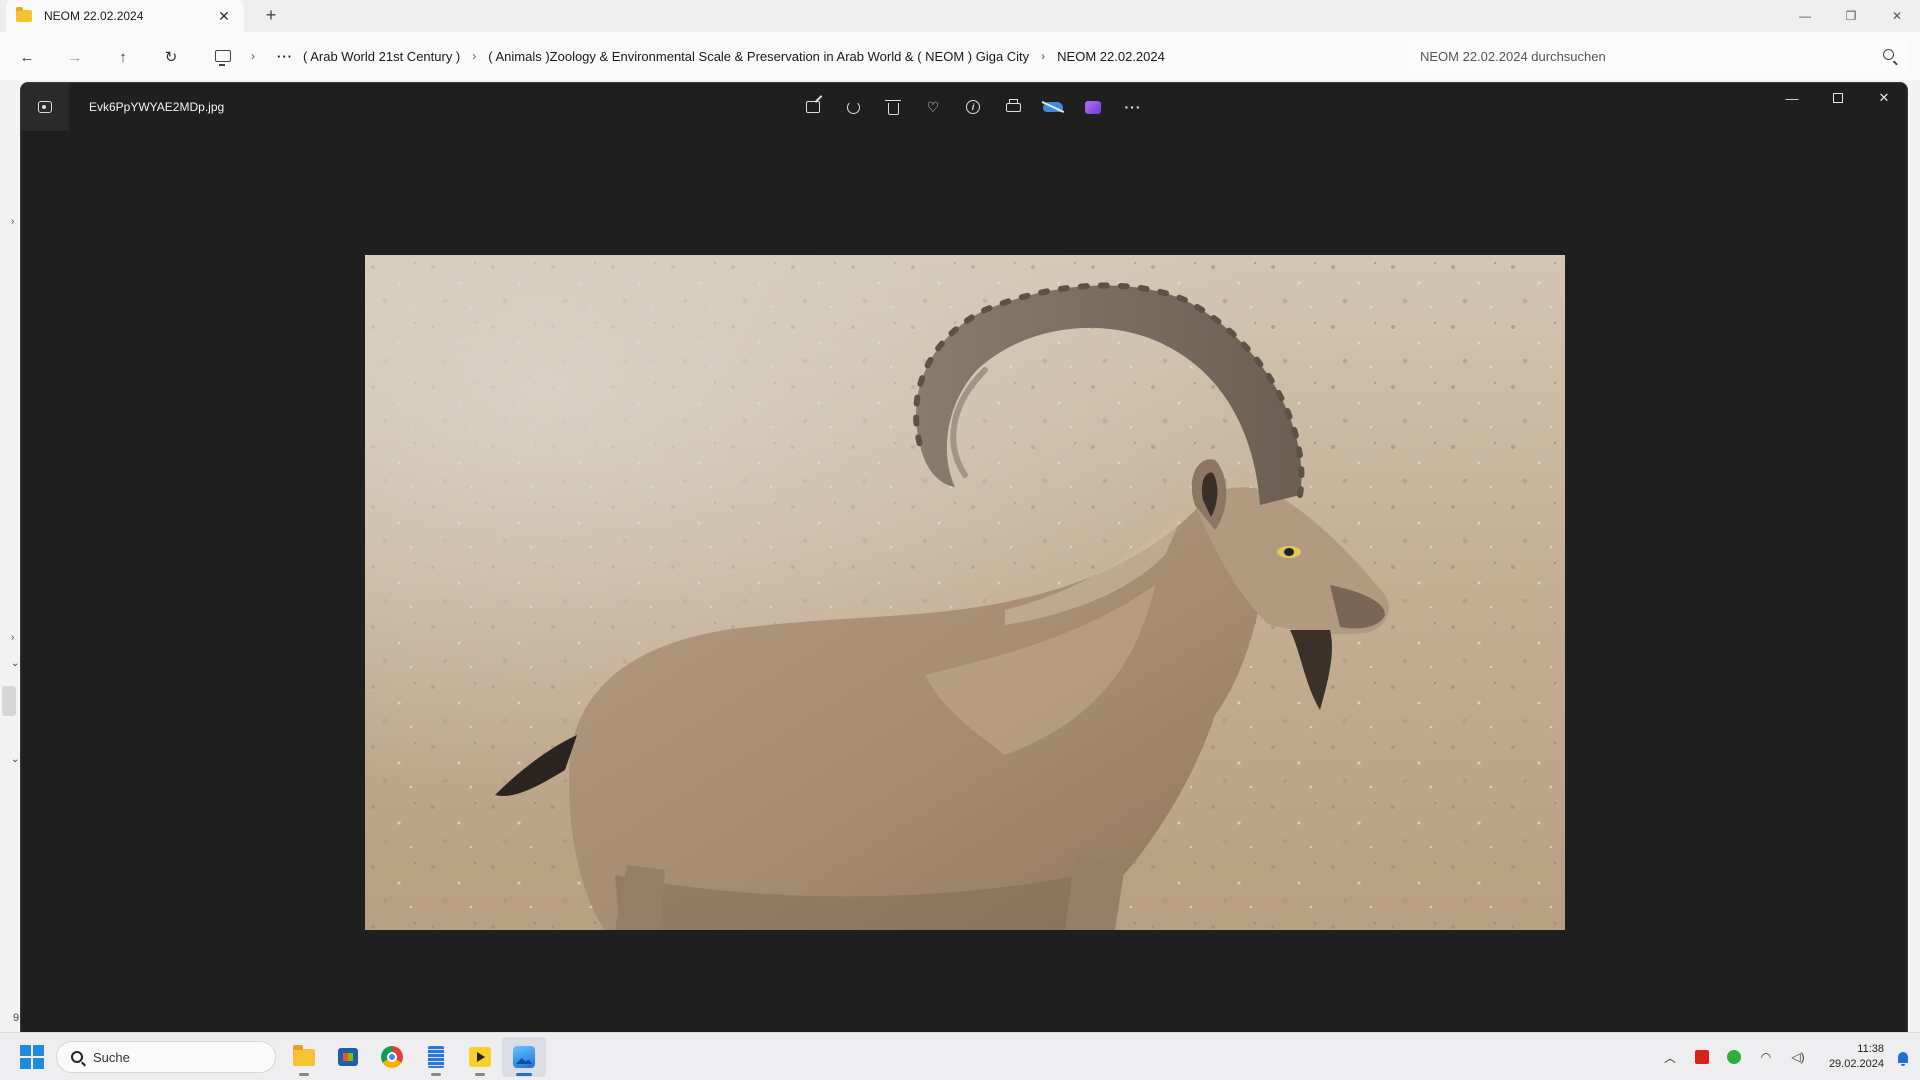  I want to click on maximize-button, so click(1838, 98).